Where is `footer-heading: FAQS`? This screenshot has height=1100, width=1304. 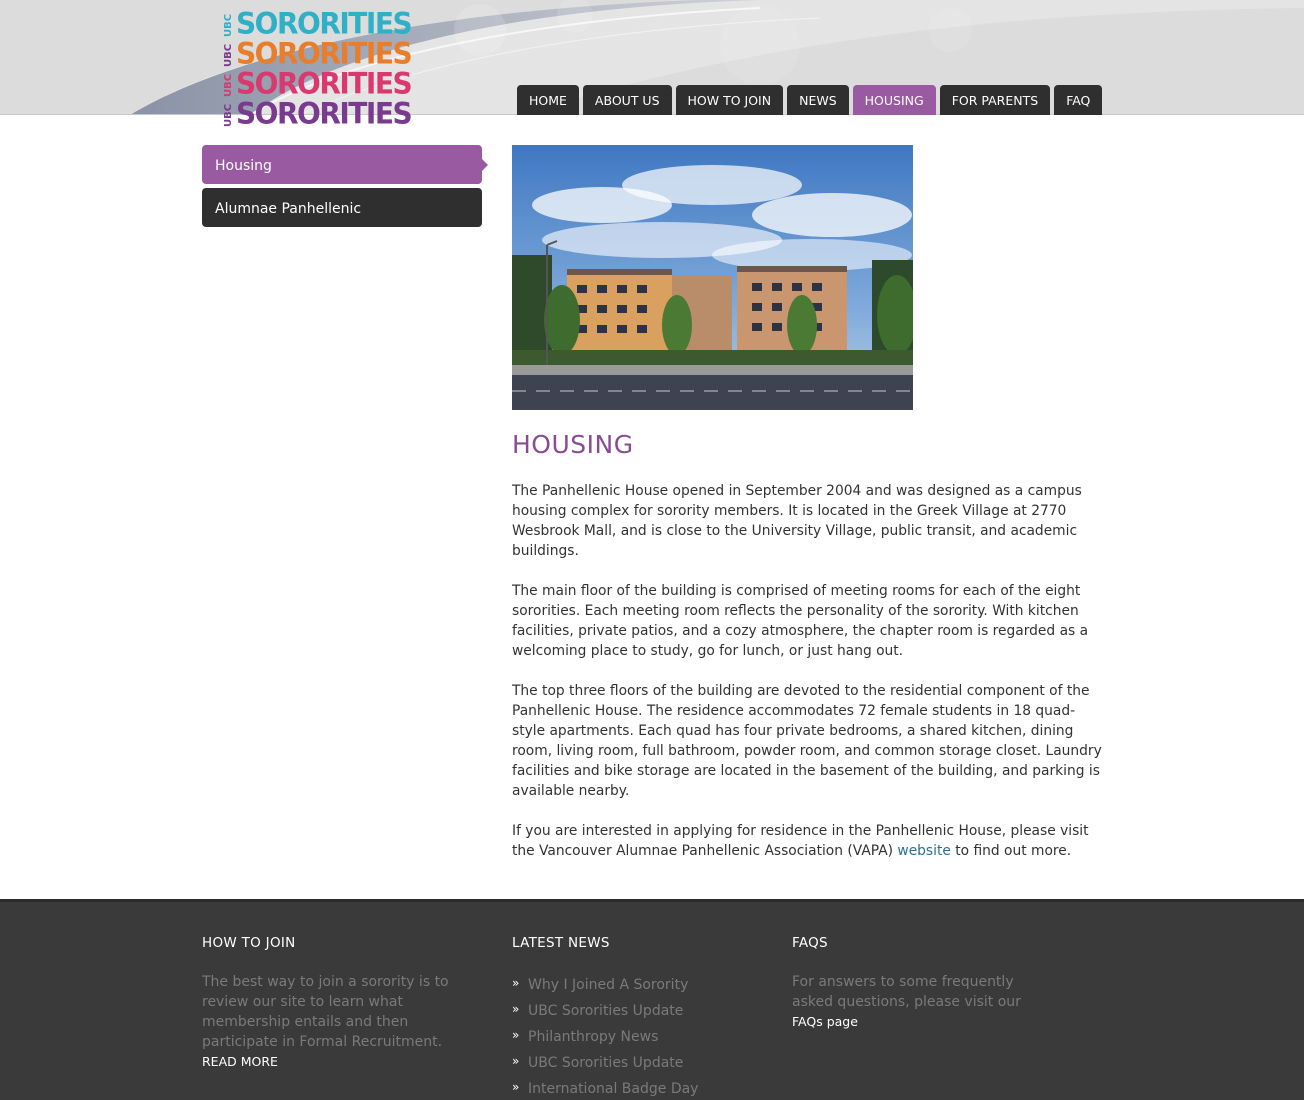 footer-heading: FAQS is located at coordinates (810, 943).